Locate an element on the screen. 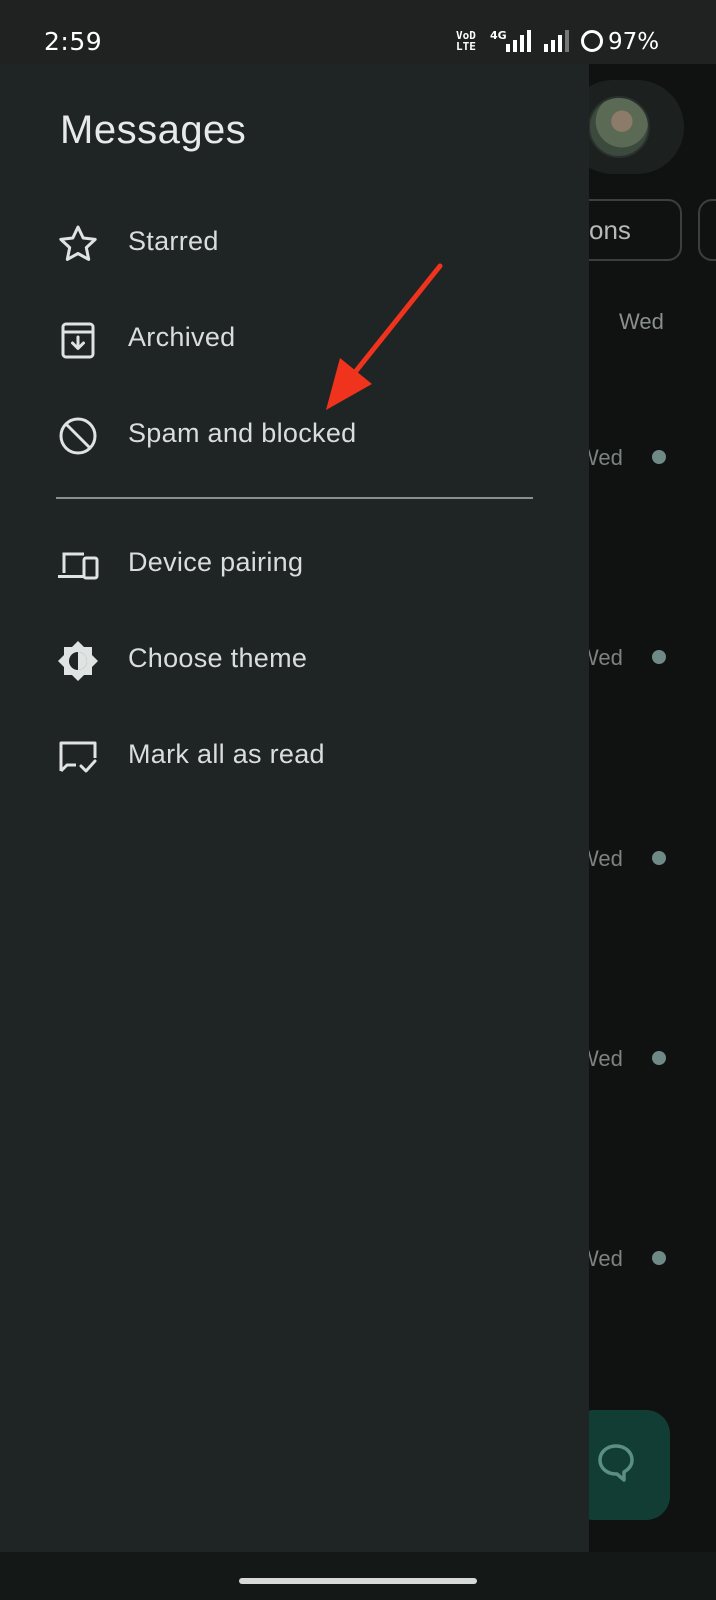 This screenshot has width=716, height=1600. home-gesture-handle is located at coordinates (358, 1581).